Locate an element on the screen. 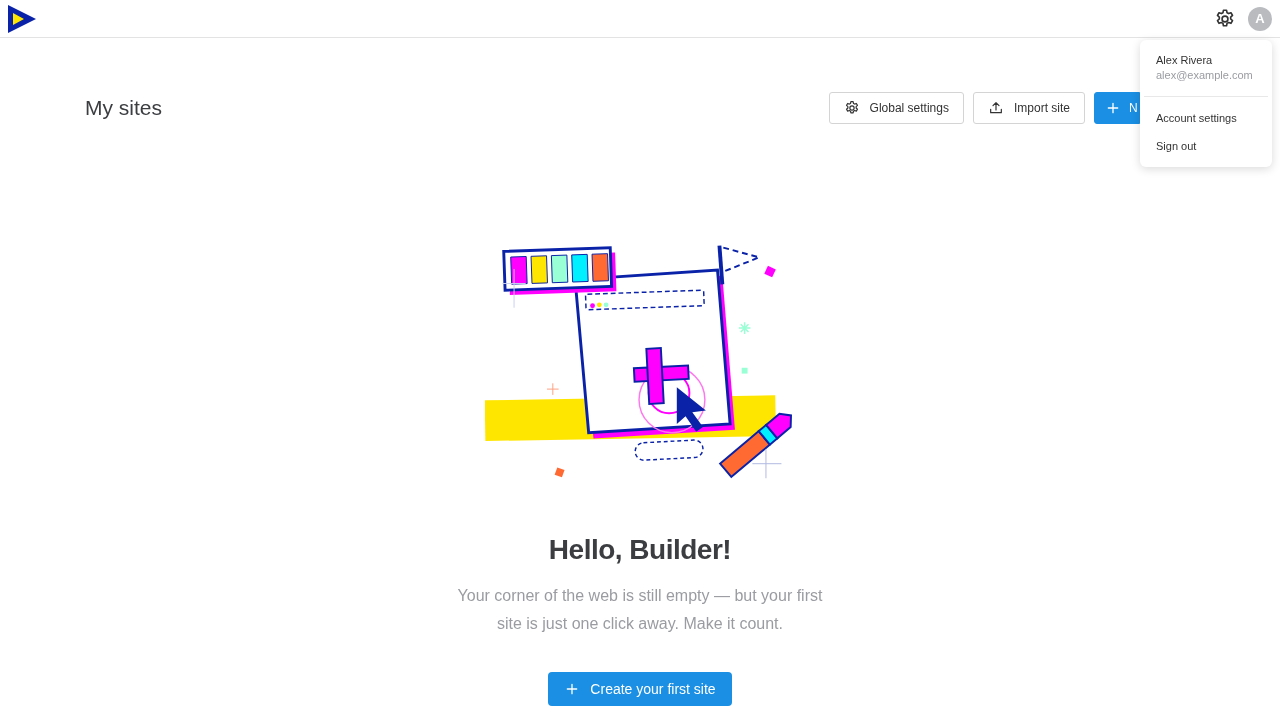 This screenshot has width=1280, height=720. settings-icon is located at coordinates (1225, 18).